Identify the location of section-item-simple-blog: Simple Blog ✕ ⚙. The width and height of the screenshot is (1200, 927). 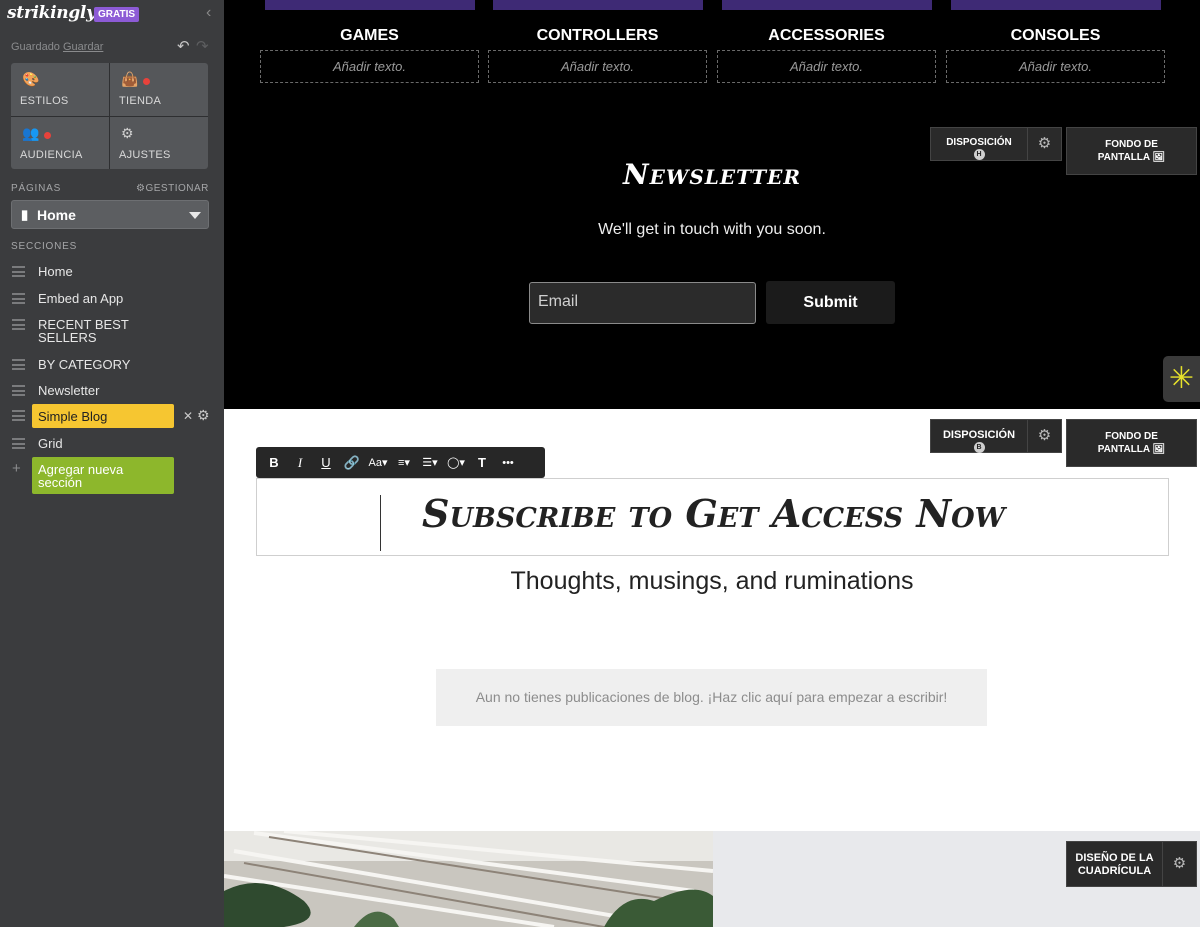
(112, 416).